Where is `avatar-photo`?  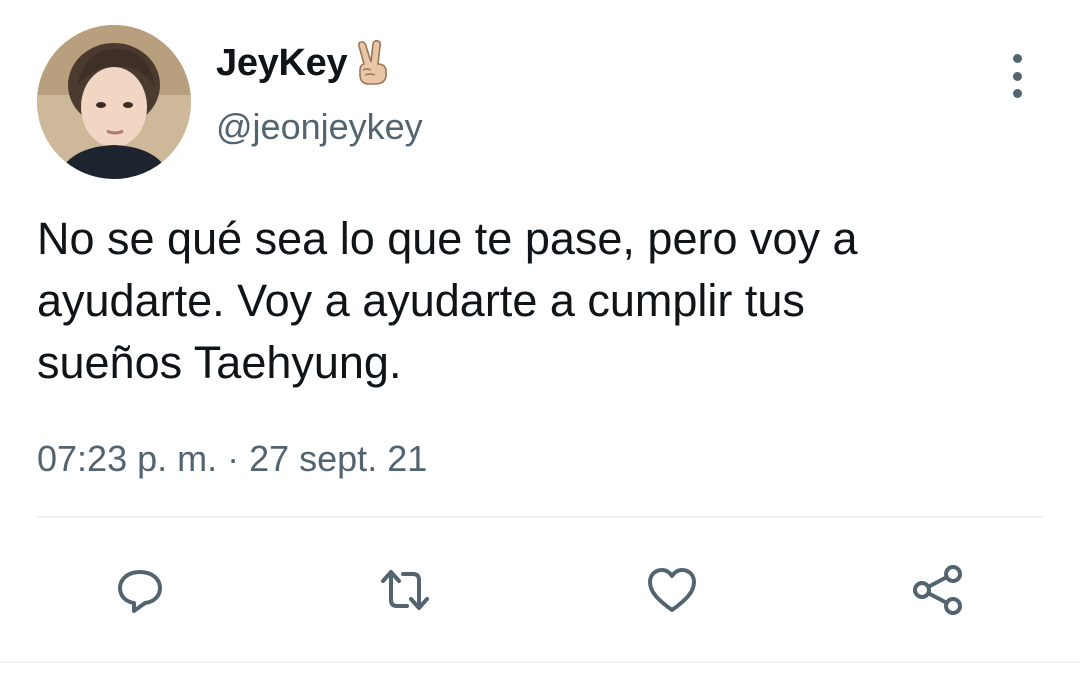
avatar-photo is located at coordinates (114, 102).